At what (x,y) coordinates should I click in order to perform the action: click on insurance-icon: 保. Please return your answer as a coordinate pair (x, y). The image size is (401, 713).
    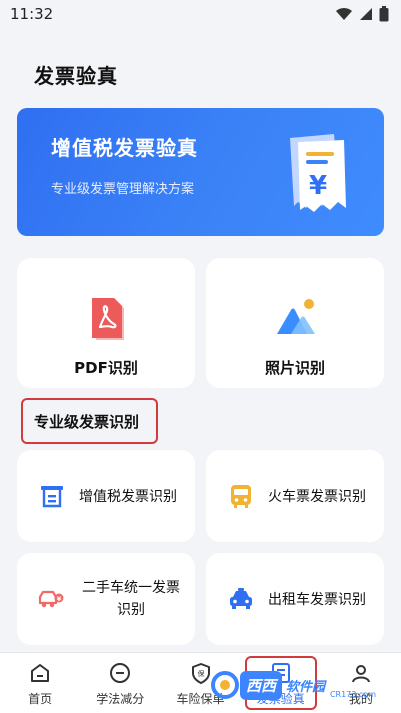
    Looking at the image, I should click on (200, 673).